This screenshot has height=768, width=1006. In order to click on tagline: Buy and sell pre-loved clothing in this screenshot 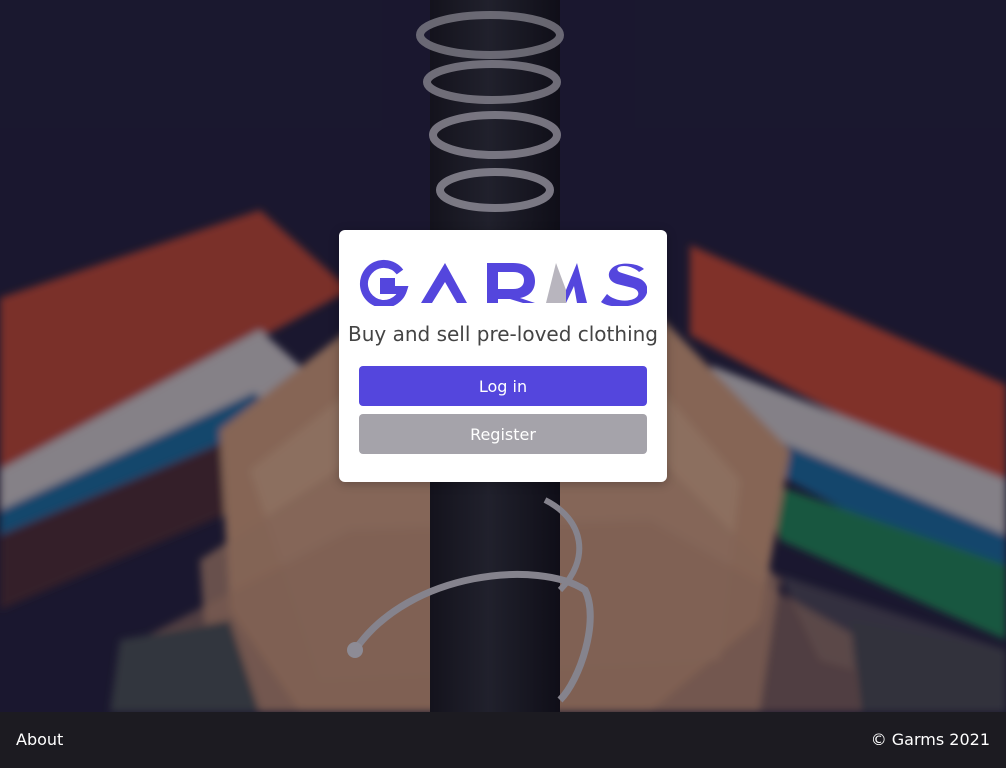, I will do `click(503, 334)`.